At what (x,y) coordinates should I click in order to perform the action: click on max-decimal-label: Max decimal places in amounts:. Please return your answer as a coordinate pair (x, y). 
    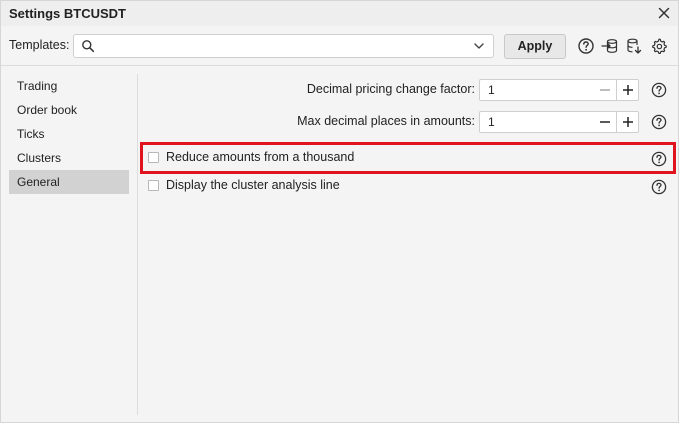
    Looking at the image, I should click on (386, 121).